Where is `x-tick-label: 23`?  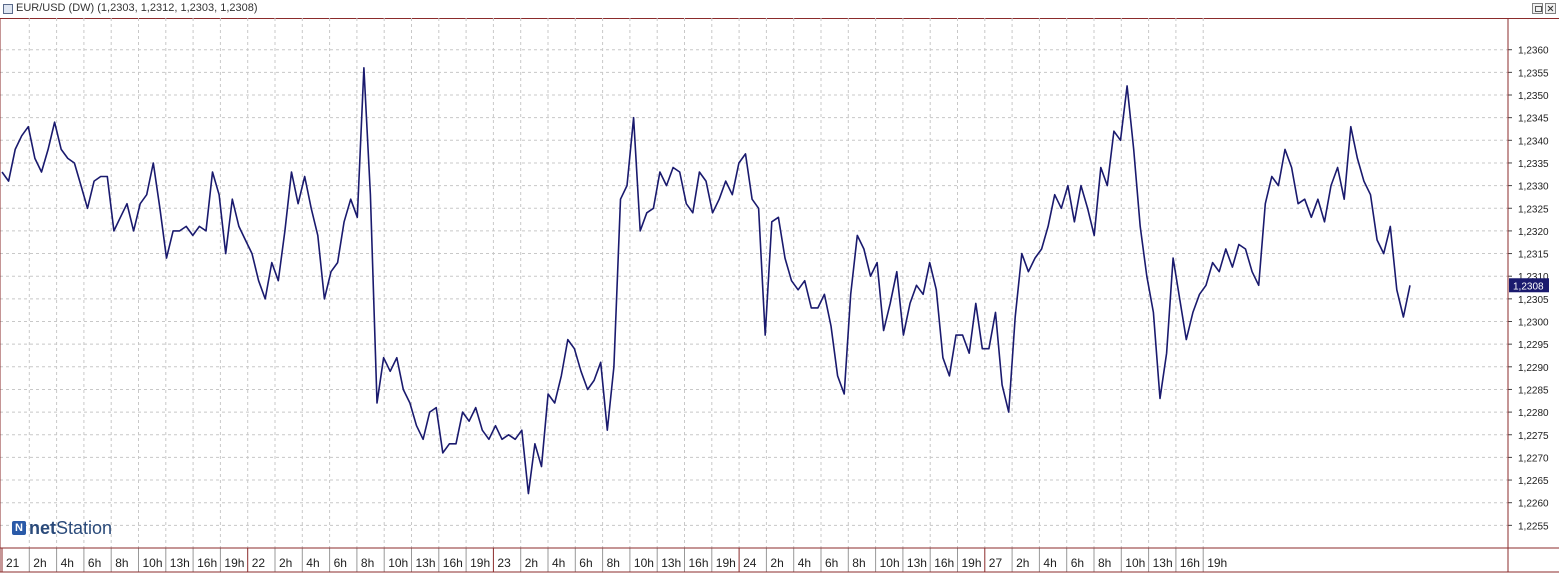
x-tick-label: 23 is located at coordinates (504, 563).